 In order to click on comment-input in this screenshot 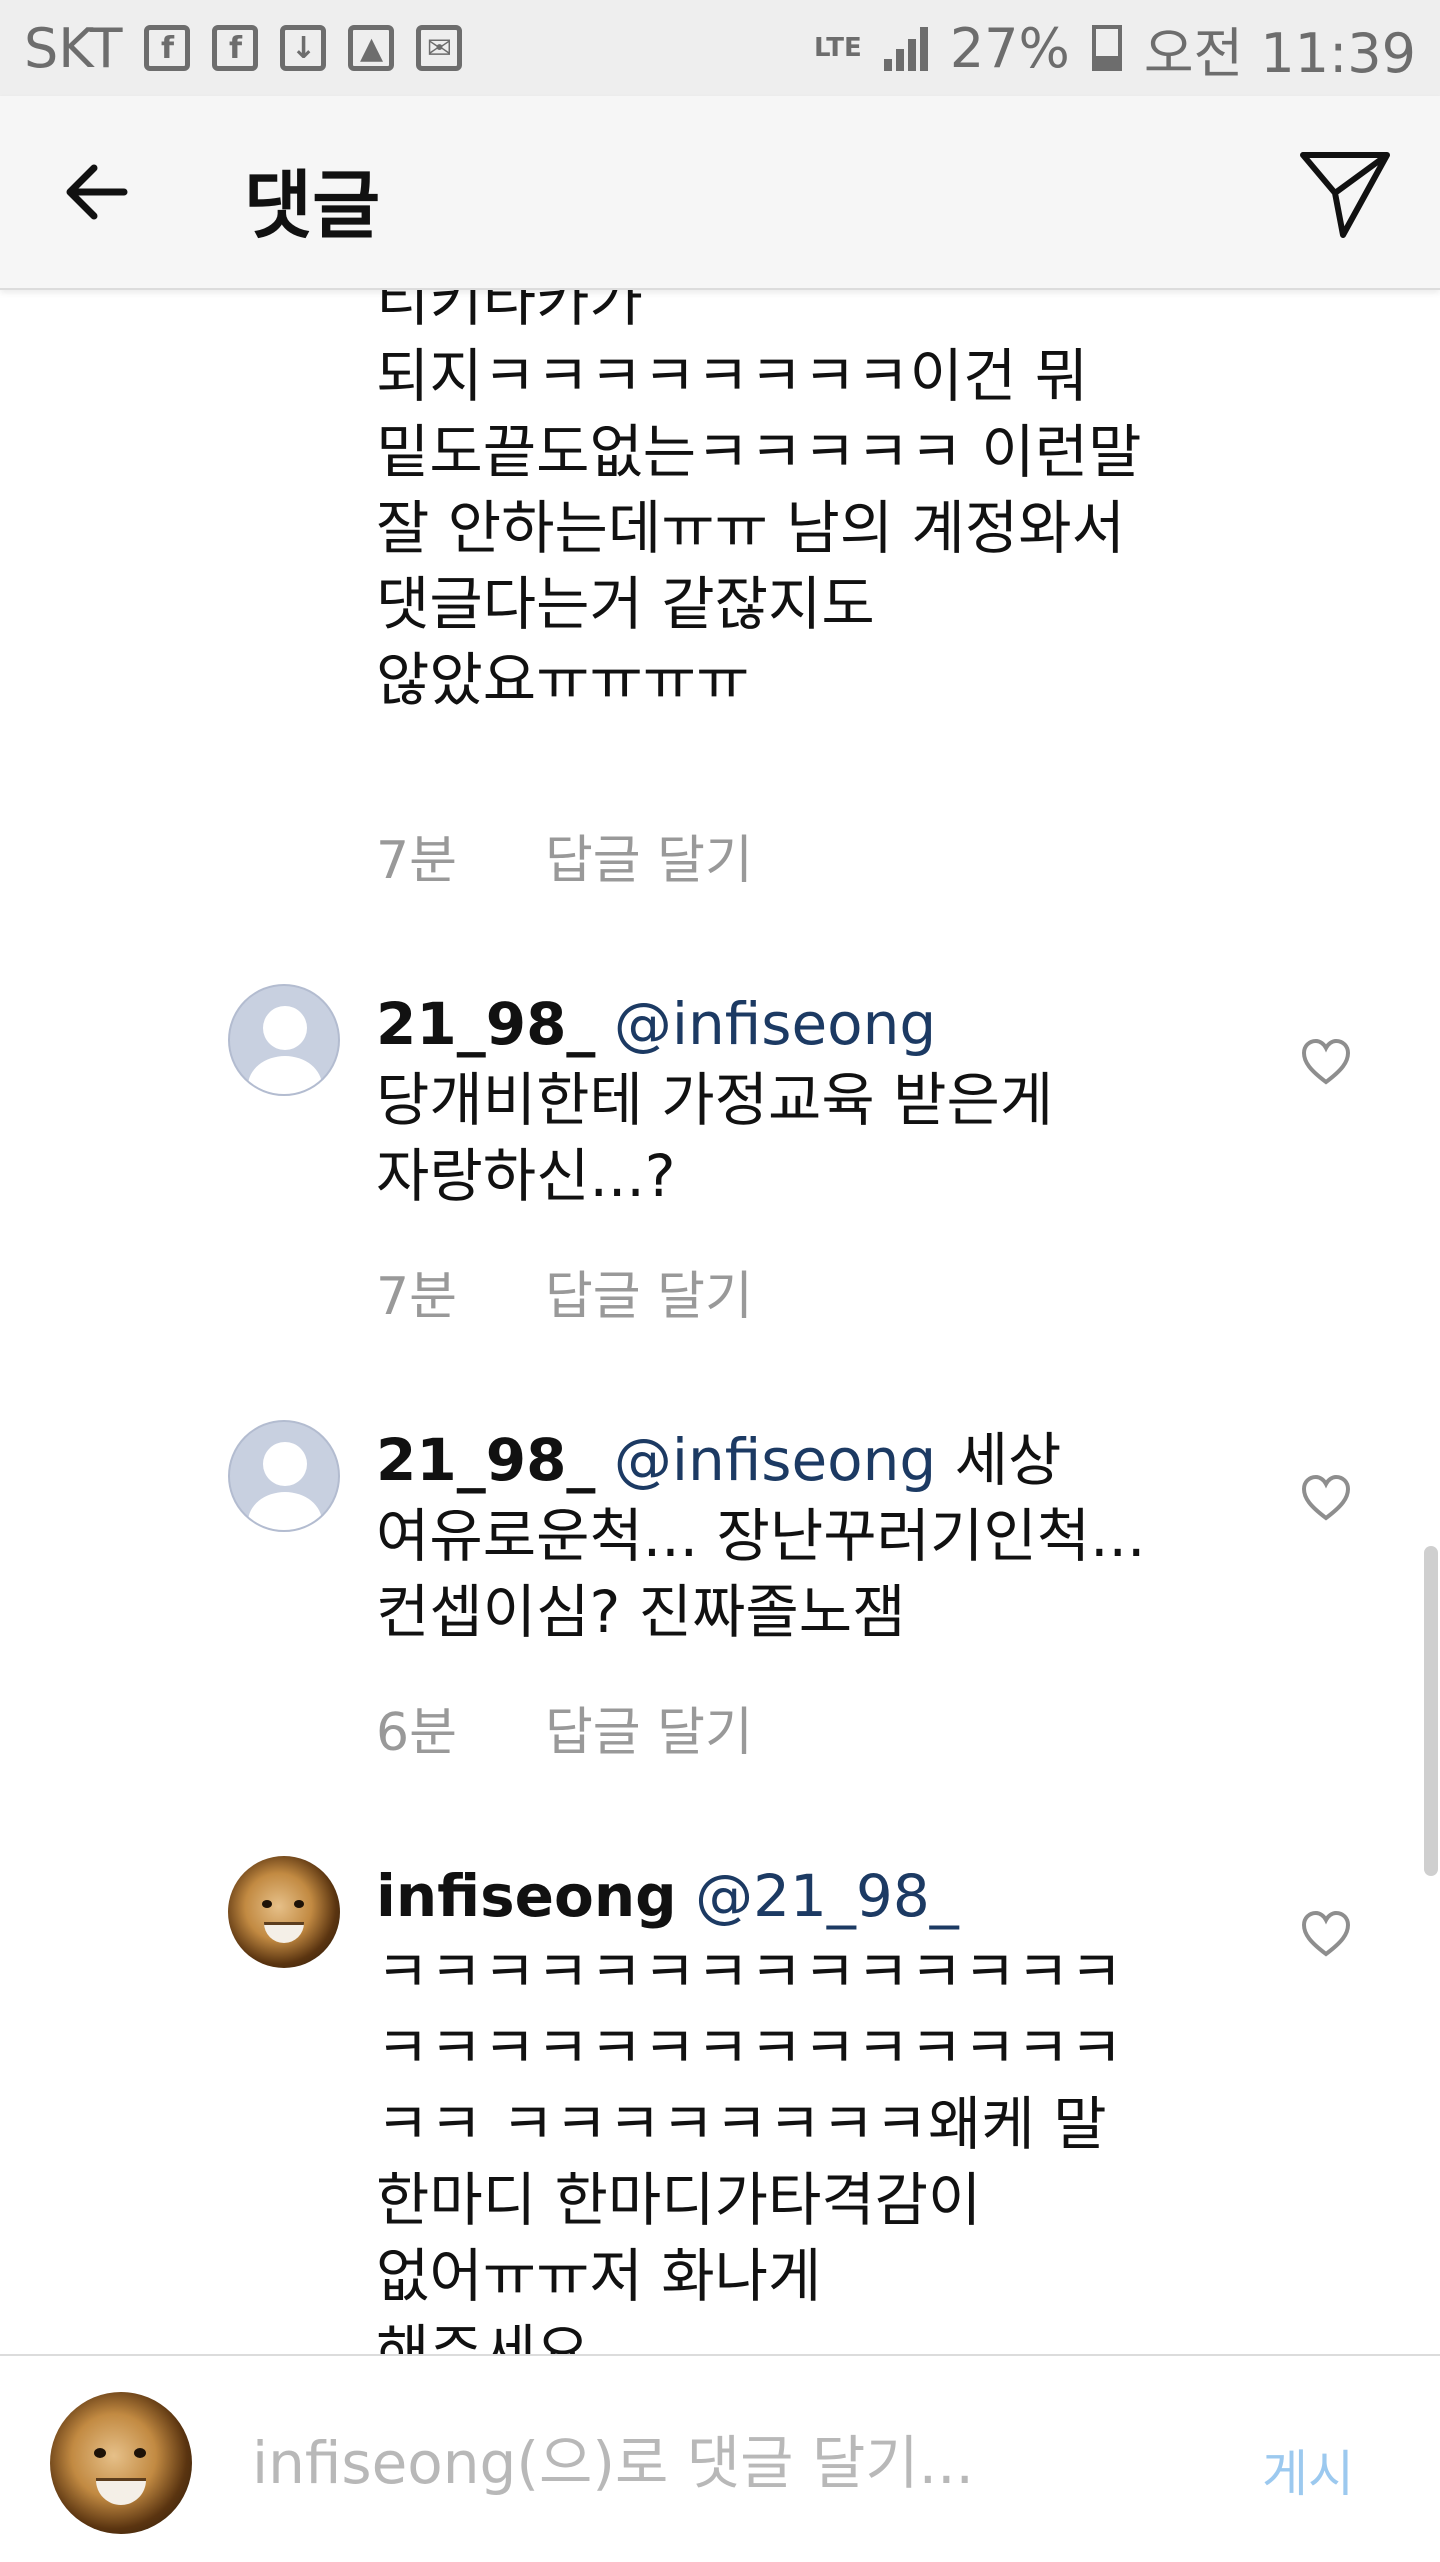, I will do `click(742, 2463)`.